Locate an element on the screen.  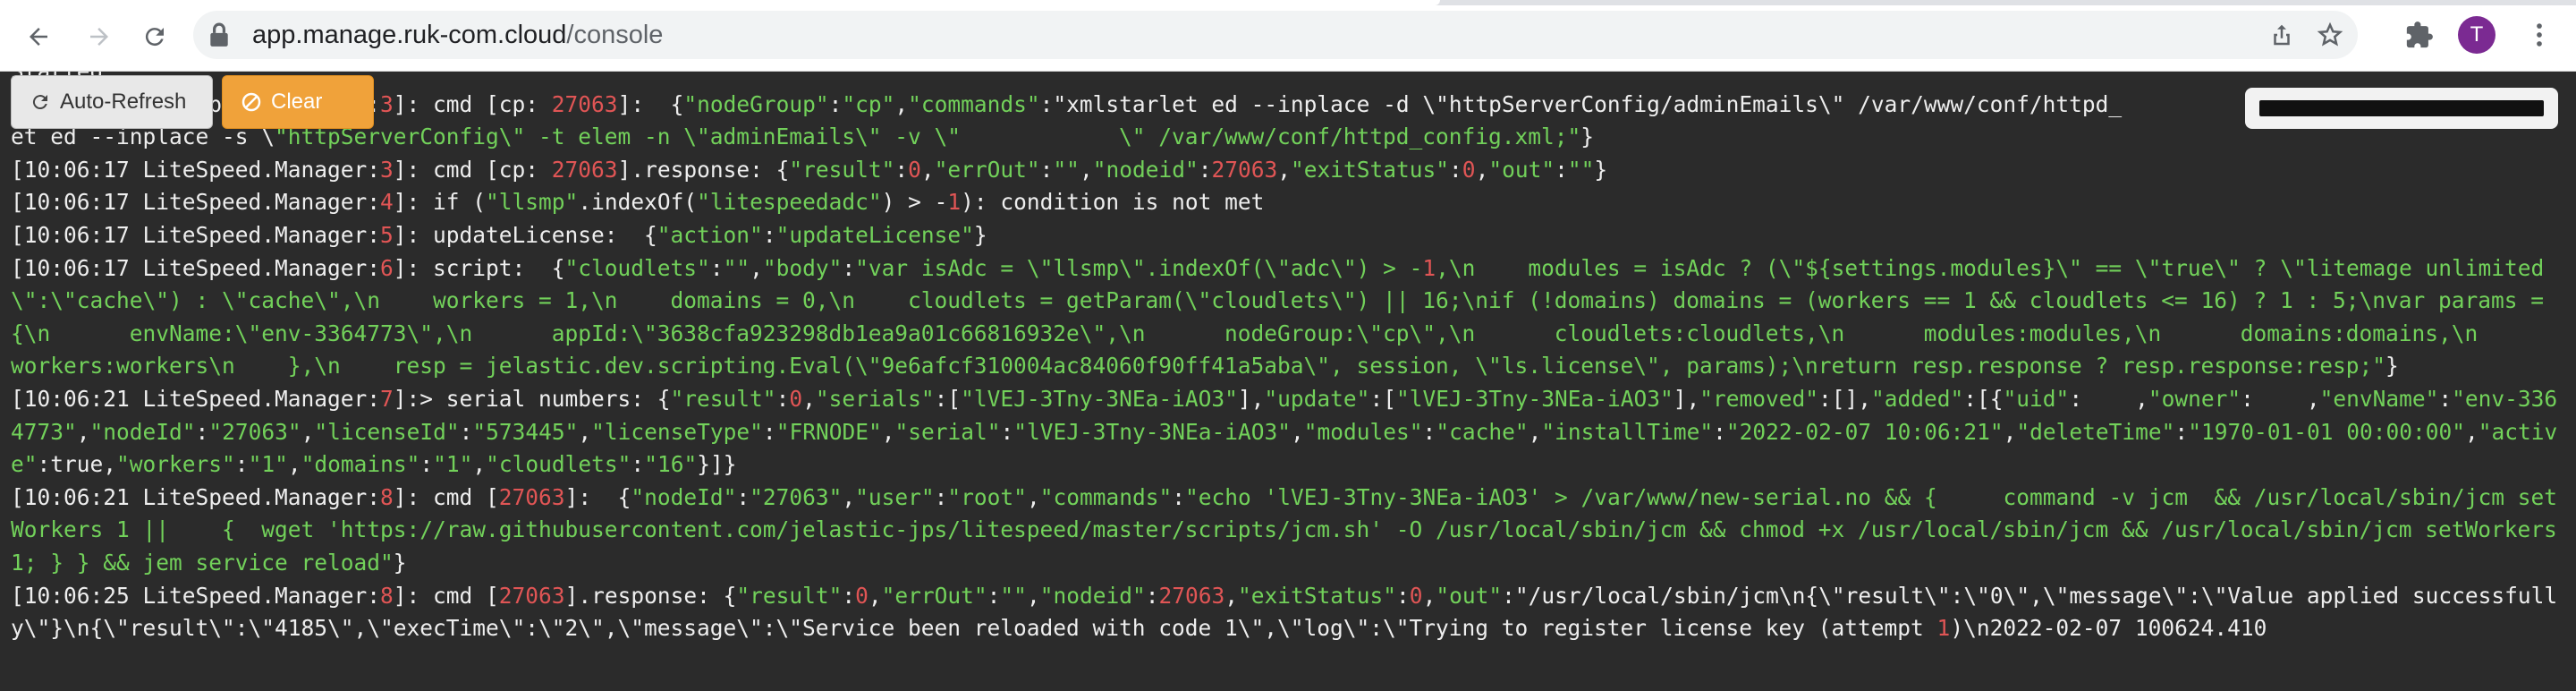
more-menu-icon is located at coordinates (2539, 35).